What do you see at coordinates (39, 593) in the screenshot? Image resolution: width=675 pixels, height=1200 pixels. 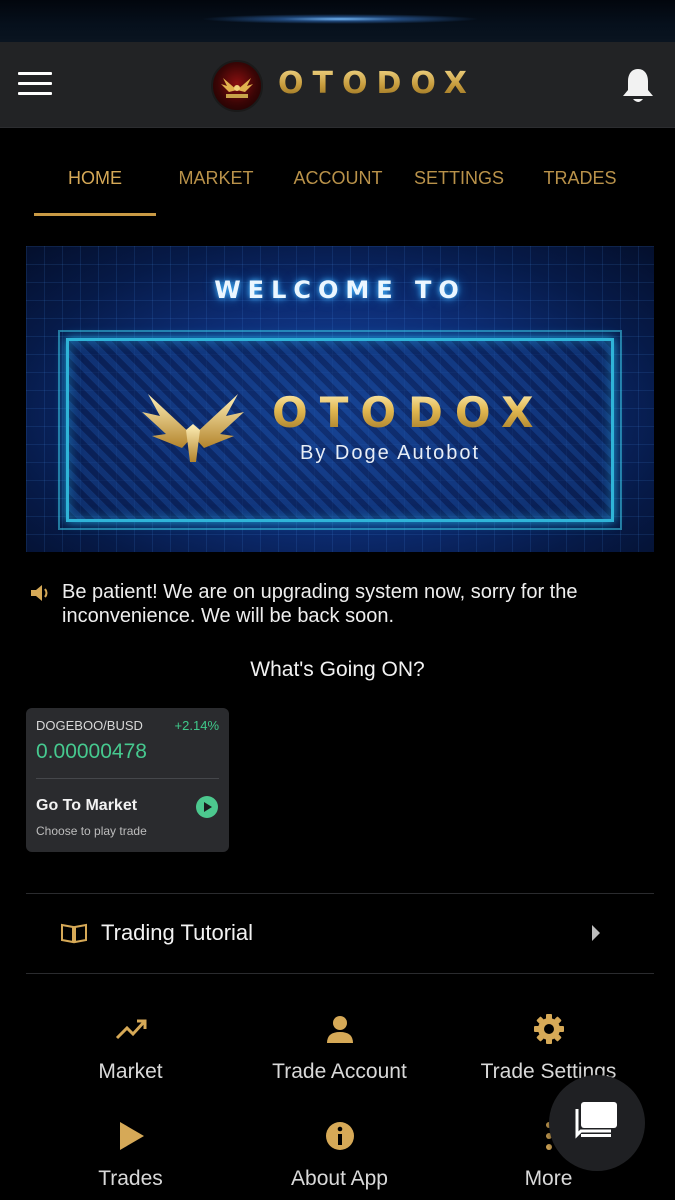 I see `speaker-icon` at bounding box center [39, 593].